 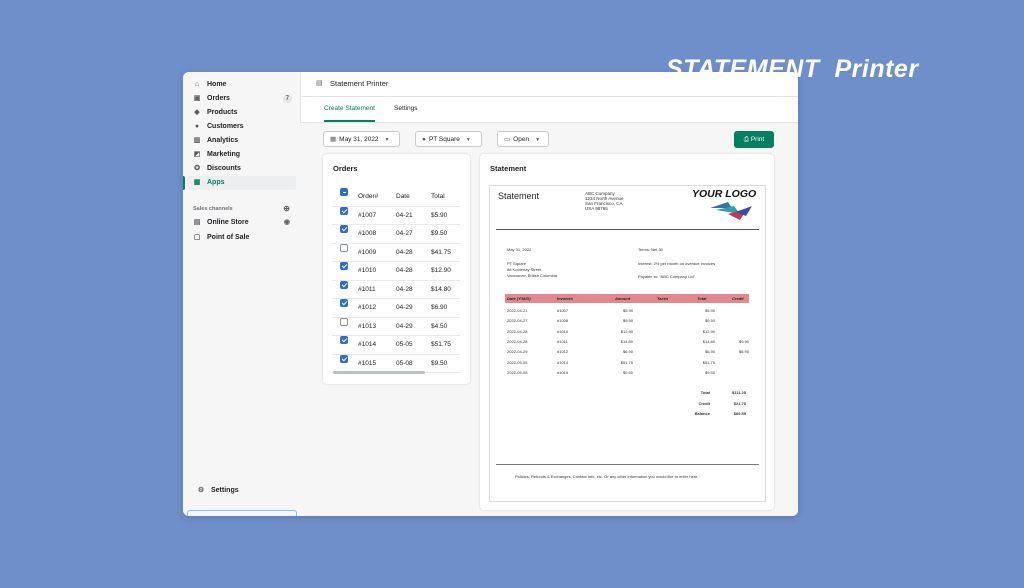 What do you see at coordinates (242, 513) in the screenshot?
I see `sidebar-bottom-bar` at bounding box center [242, 513].